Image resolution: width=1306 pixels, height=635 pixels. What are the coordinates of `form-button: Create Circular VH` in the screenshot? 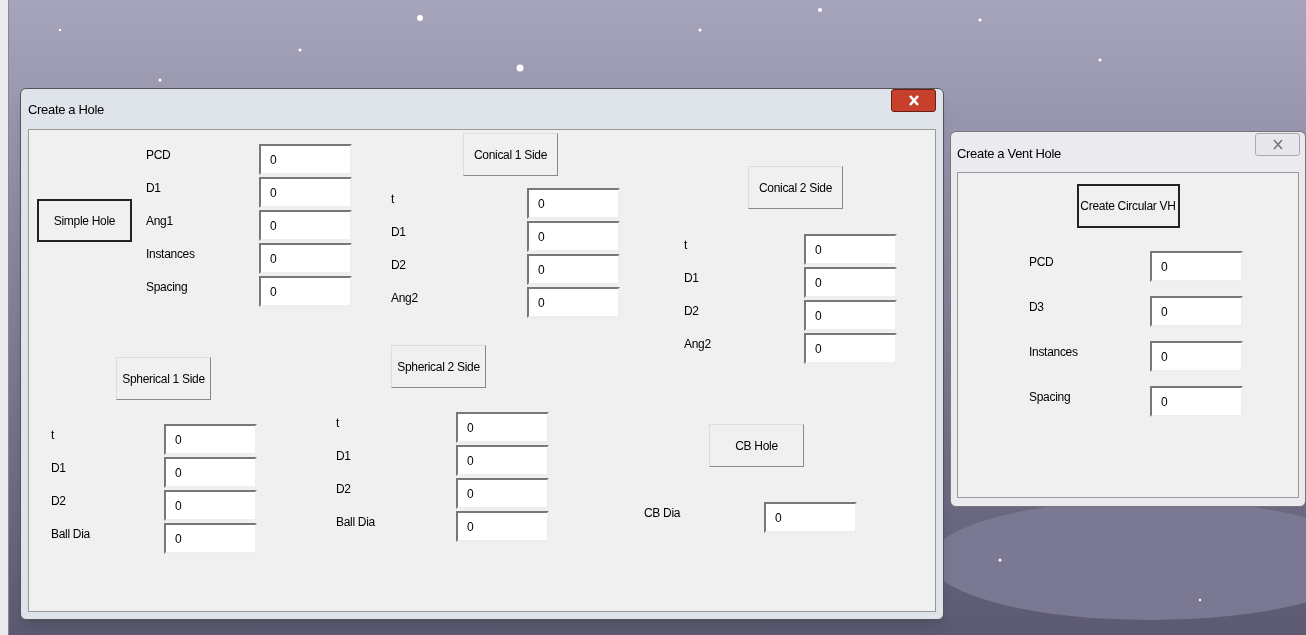 It's located at (1128, 206).